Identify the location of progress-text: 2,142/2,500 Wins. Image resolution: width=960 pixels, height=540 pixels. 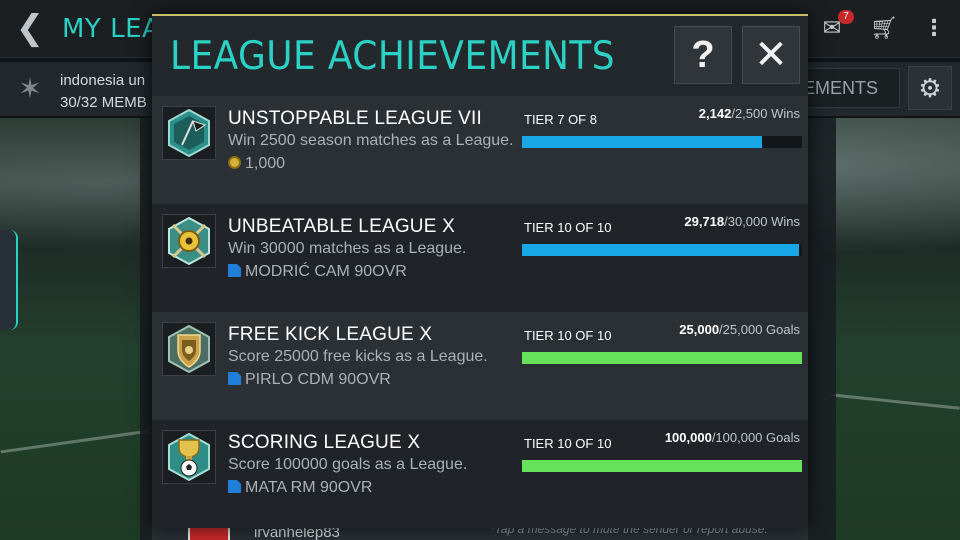
(749, 113).